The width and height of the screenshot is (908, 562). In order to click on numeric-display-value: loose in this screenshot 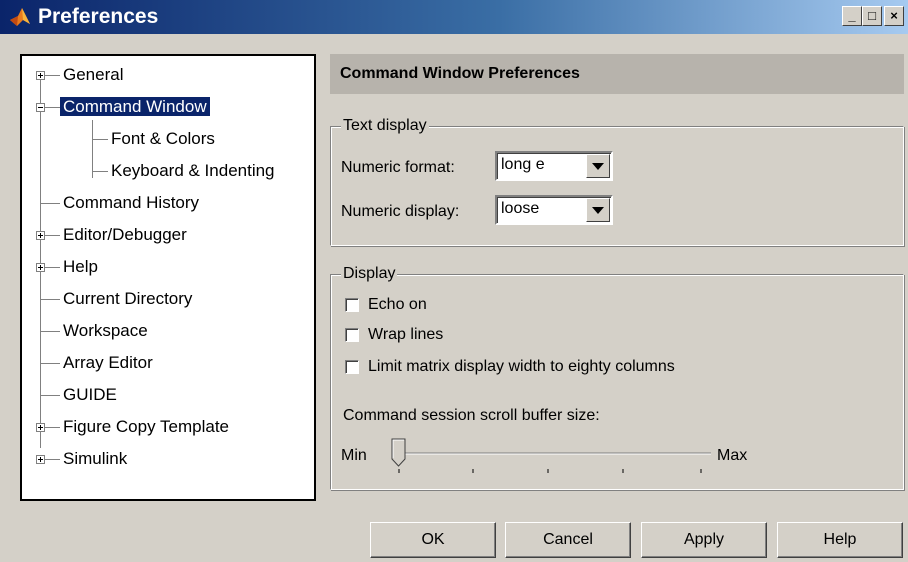, I will do `click(520, 208)`.